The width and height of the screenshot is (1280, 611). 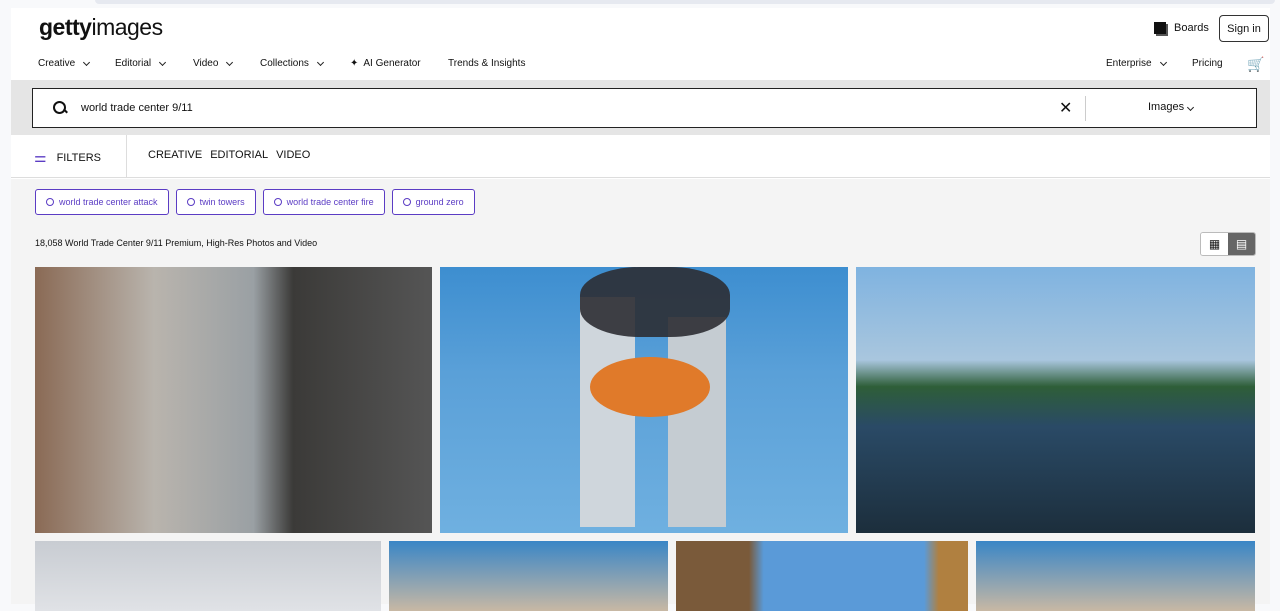 What do you see at coordinates (127, 27) in the screenshot?
I see `logo-rest: images` at bounding box center [127, 27].